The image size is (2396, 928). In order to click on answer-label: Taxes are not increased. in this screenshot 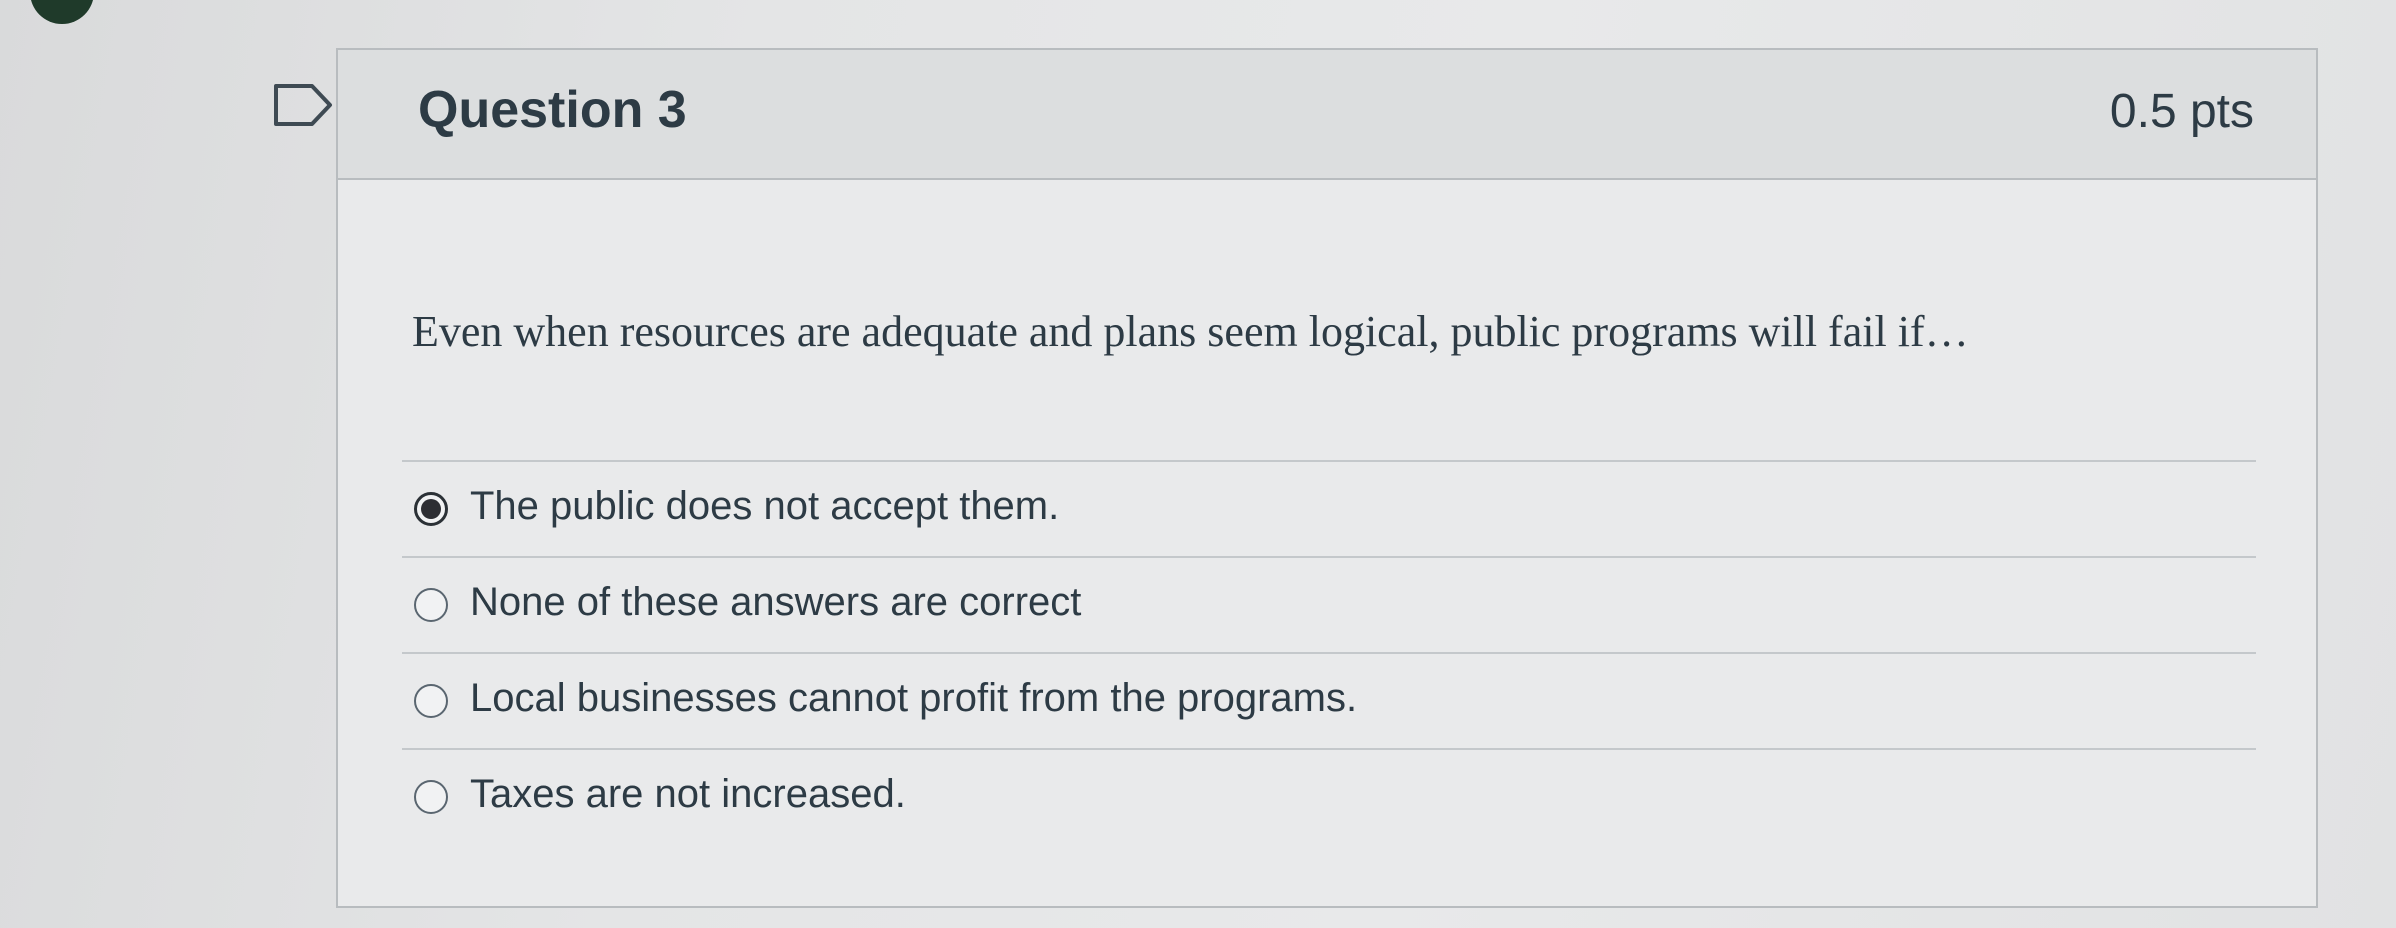, I will do `click(688, 794)`.